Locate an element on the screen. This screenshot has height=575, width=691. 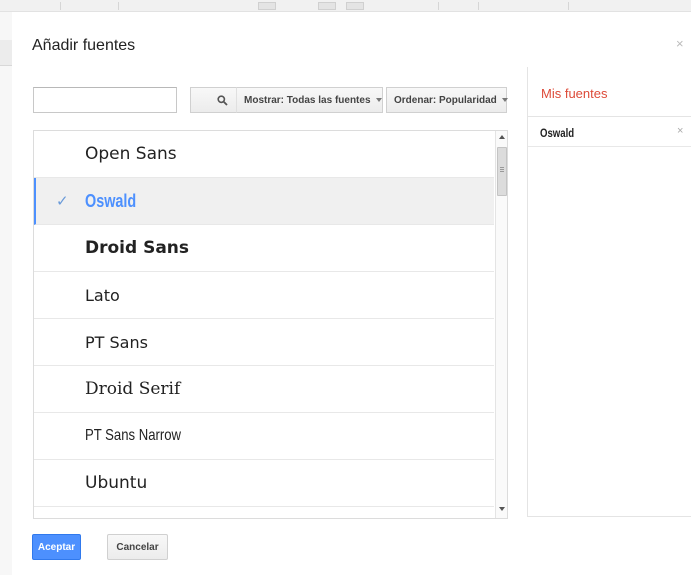
font-name: Oswald is located at coordinates (111, 200).